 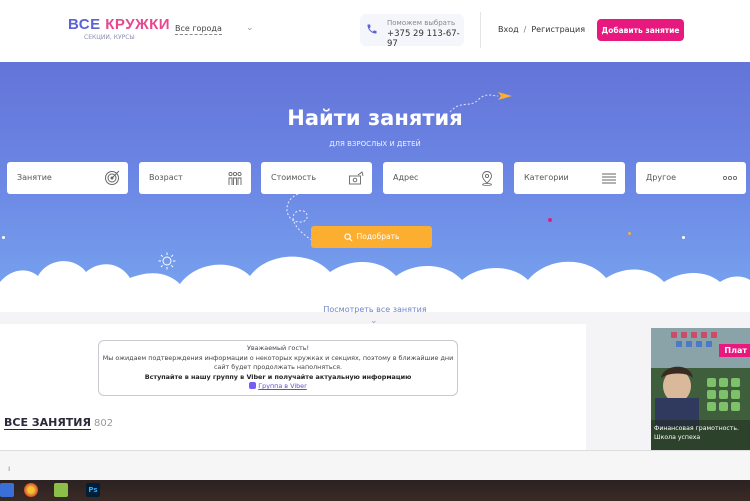 What do you see at coordinates (697, 428) in the screenshot?
I see `ad-caption-line-1: Финансовая грамотность.` at bounding box center [697, 428].